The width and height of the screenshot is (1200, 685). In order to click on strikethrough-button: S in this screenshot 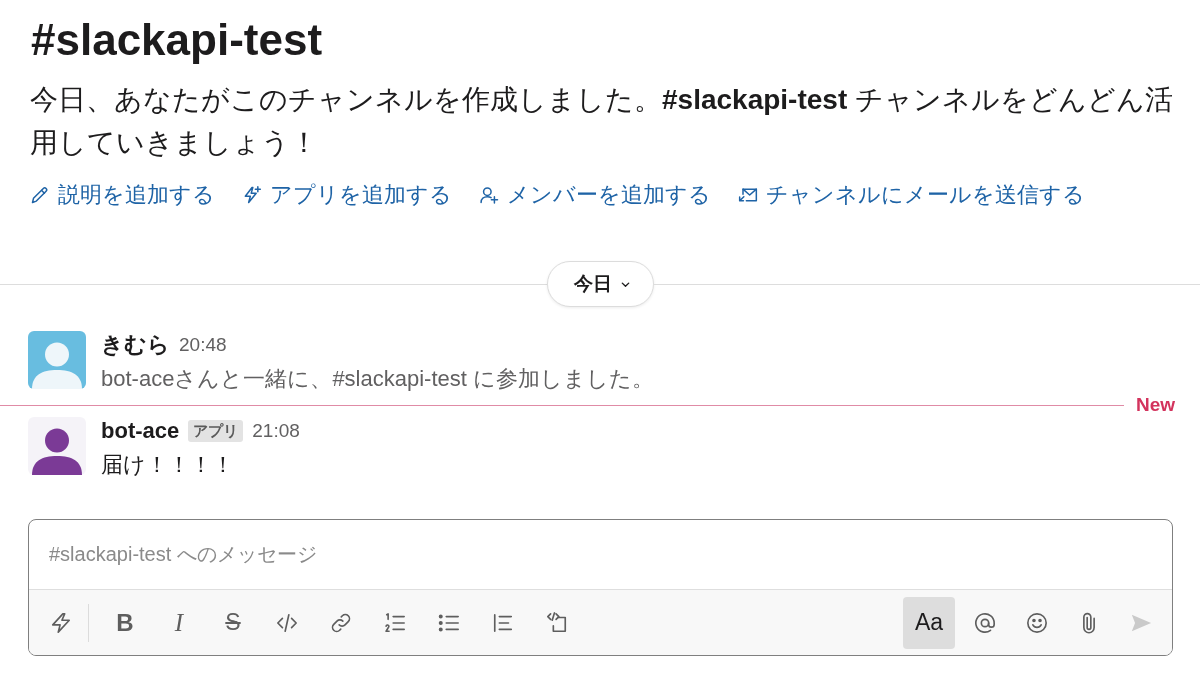, I will do `click(233, 622)`.